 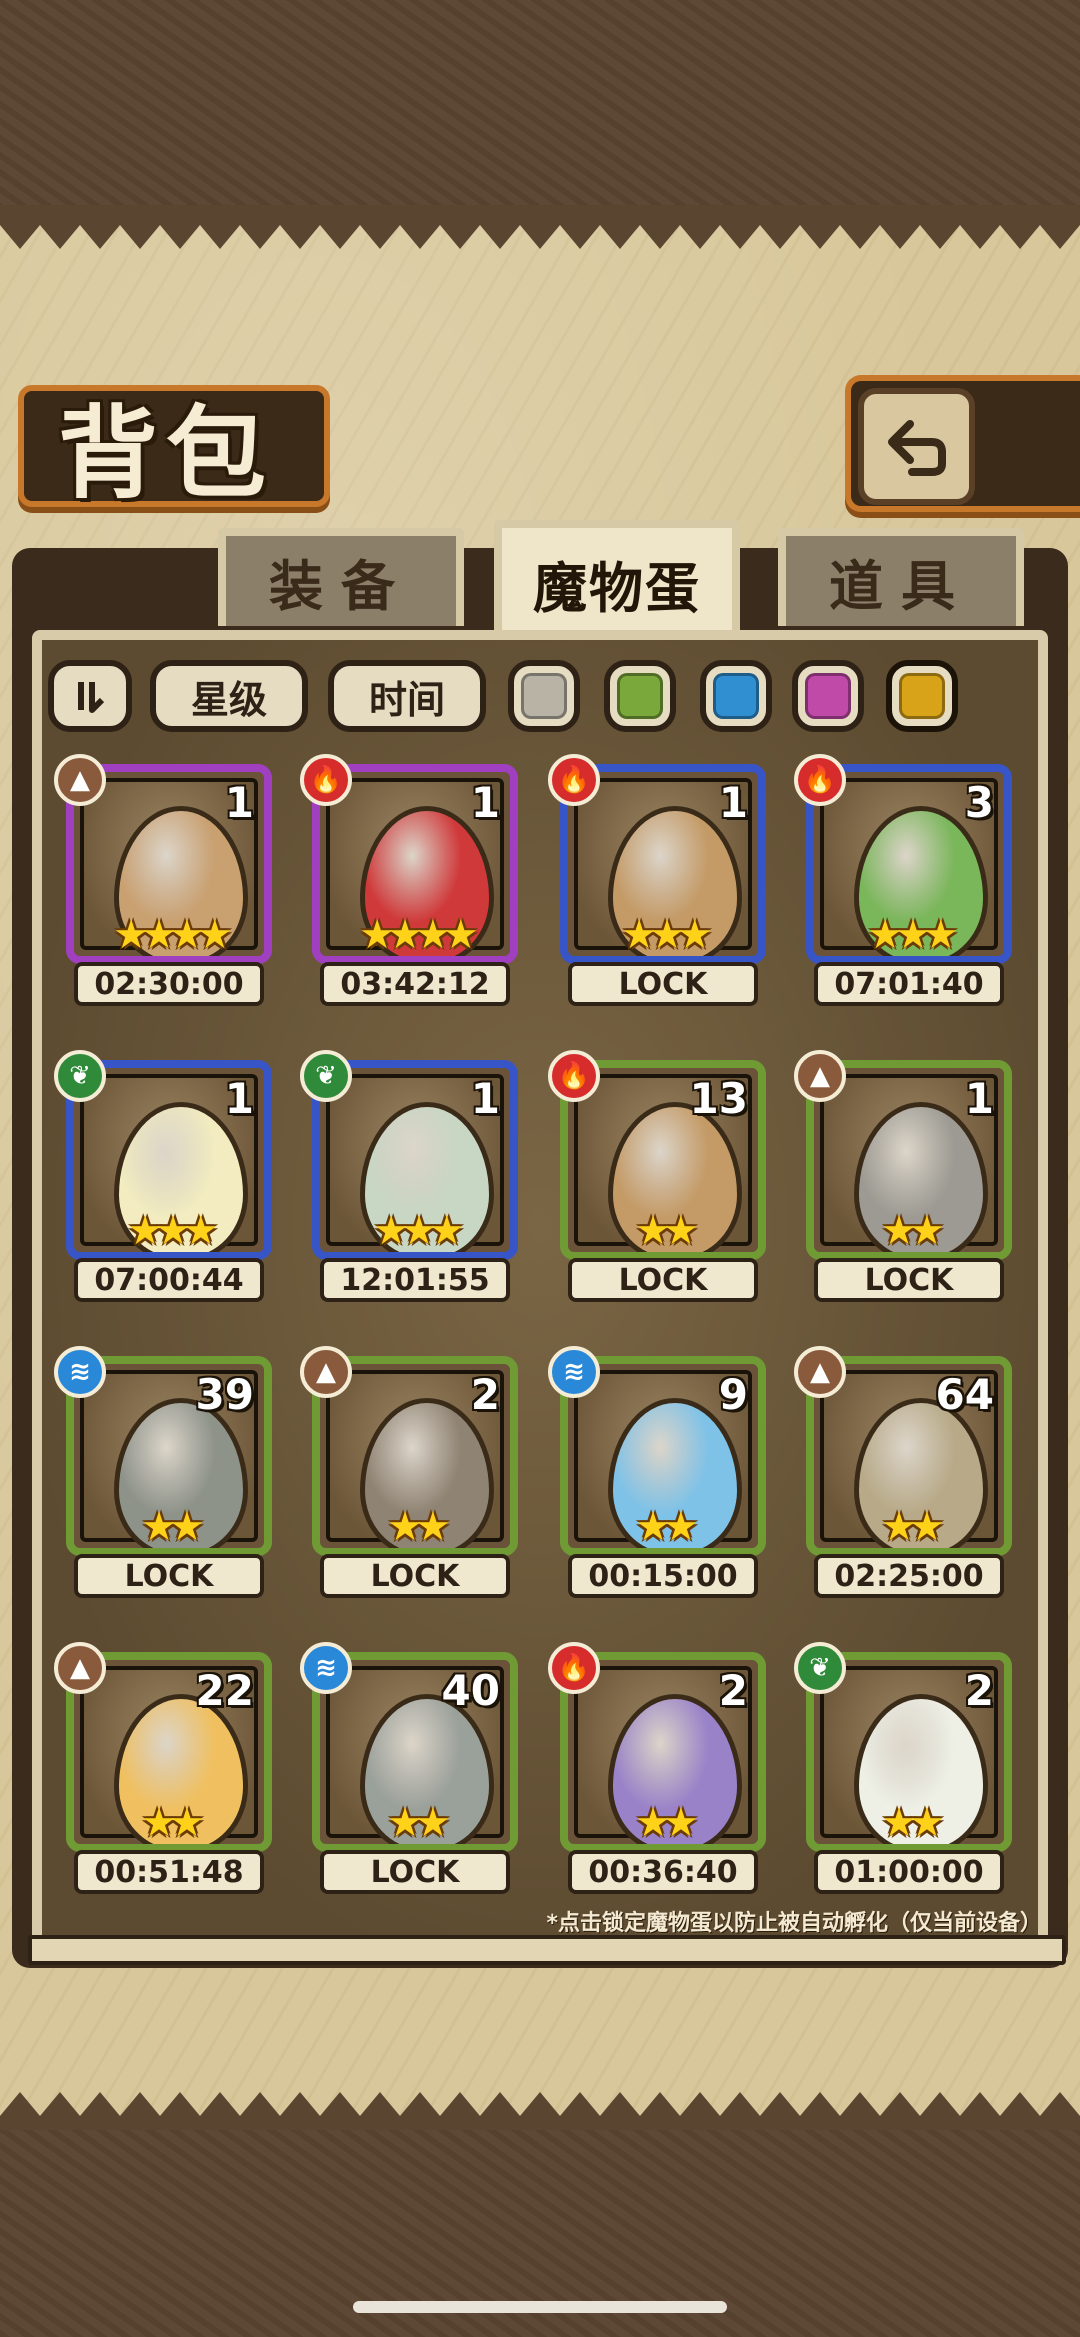 What do you see at coordinates (663, 1872) in the screenshot?
I see `hatch-timer: 00:36:40` at bounding box center [663, 1872].